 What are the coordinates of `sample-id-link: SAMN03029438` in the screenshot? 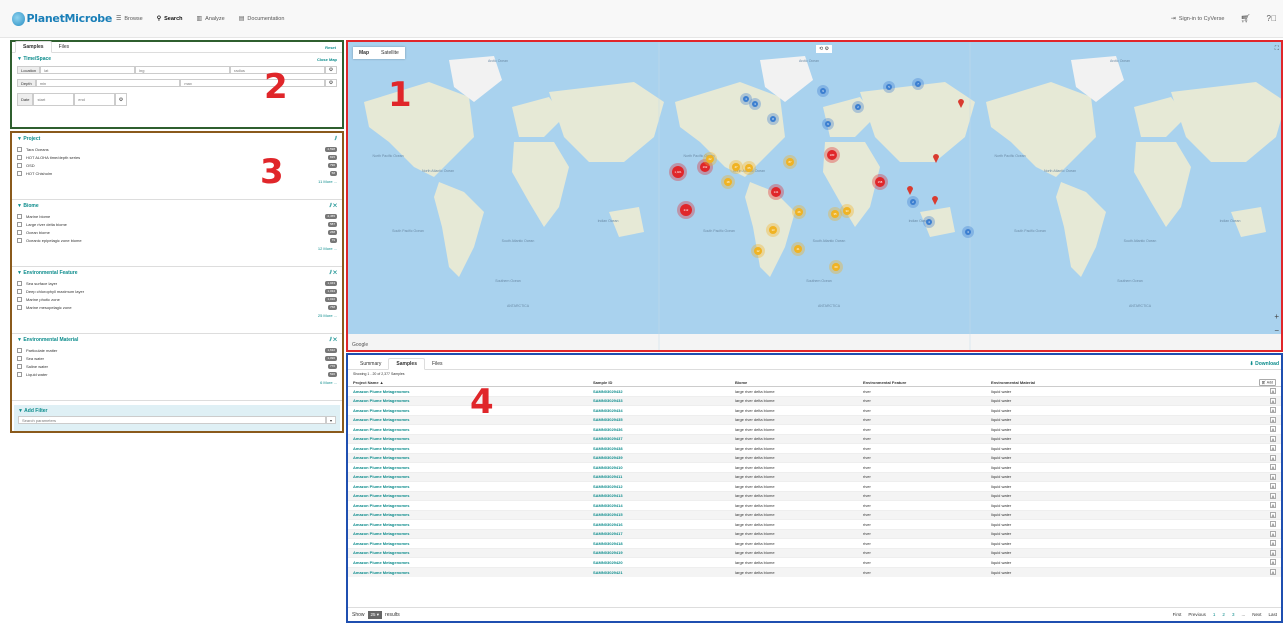 It's located at (659, 448).